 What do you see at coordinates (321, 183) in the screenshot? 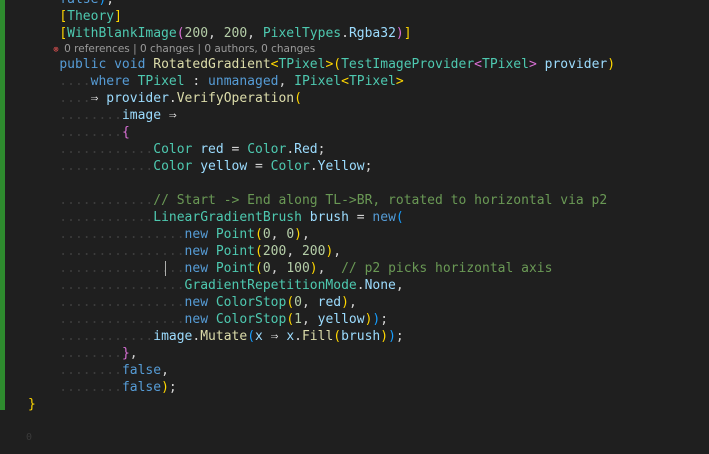
I see `code-line` at bounding box center [321, 183].